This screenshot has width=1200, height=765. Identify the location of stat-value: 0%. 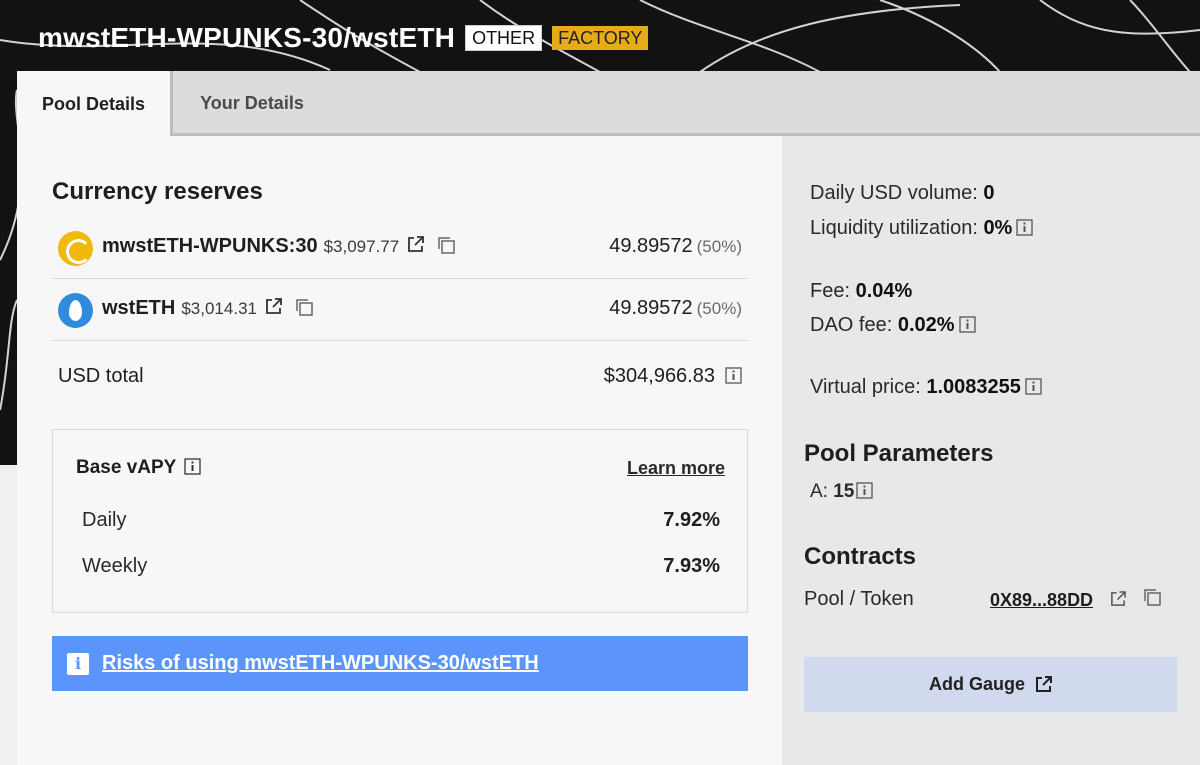
(998, 228).